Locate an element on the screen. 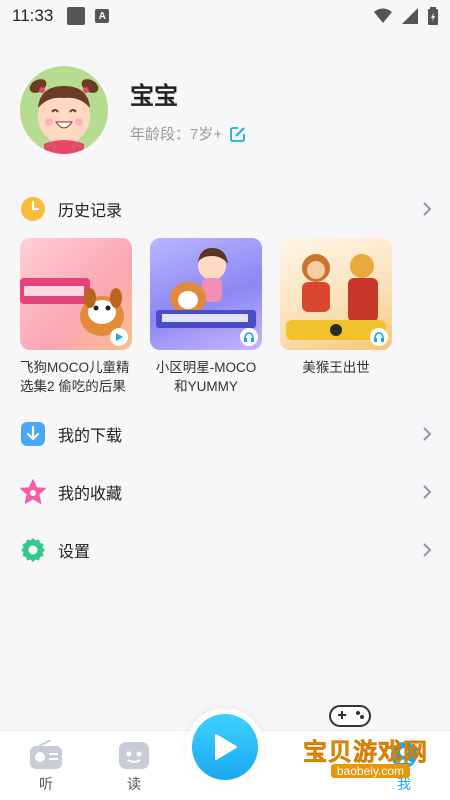  watermark-text: 宝贝游戏网 is located at coordinates (365, 753).